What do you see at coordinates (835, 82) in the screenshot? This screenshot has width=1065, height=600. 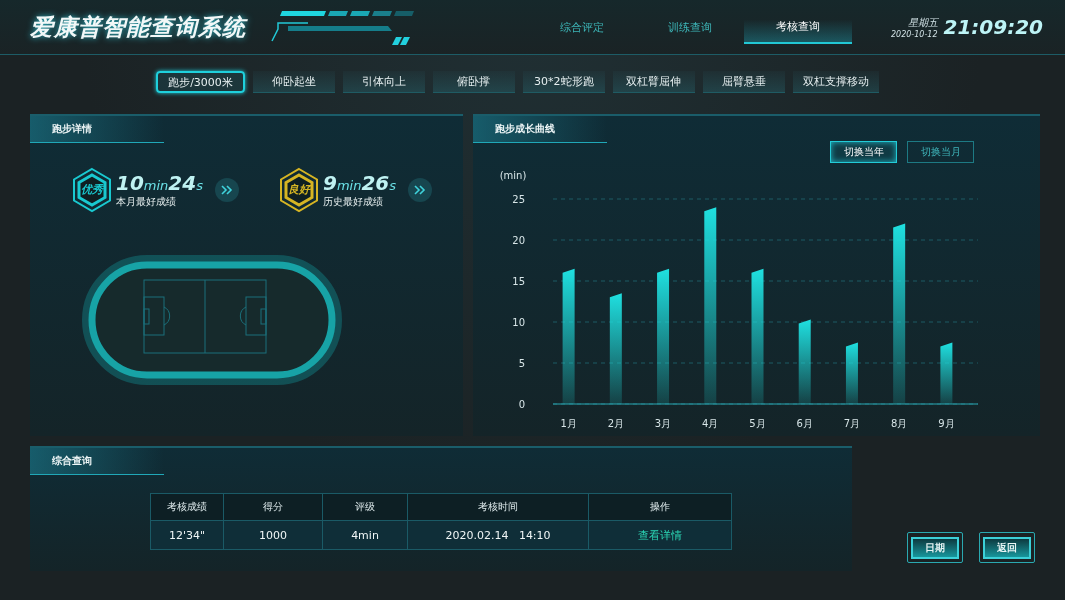 I see `event-tab: 双杠支撑移动` at bounding box center [835, 82].